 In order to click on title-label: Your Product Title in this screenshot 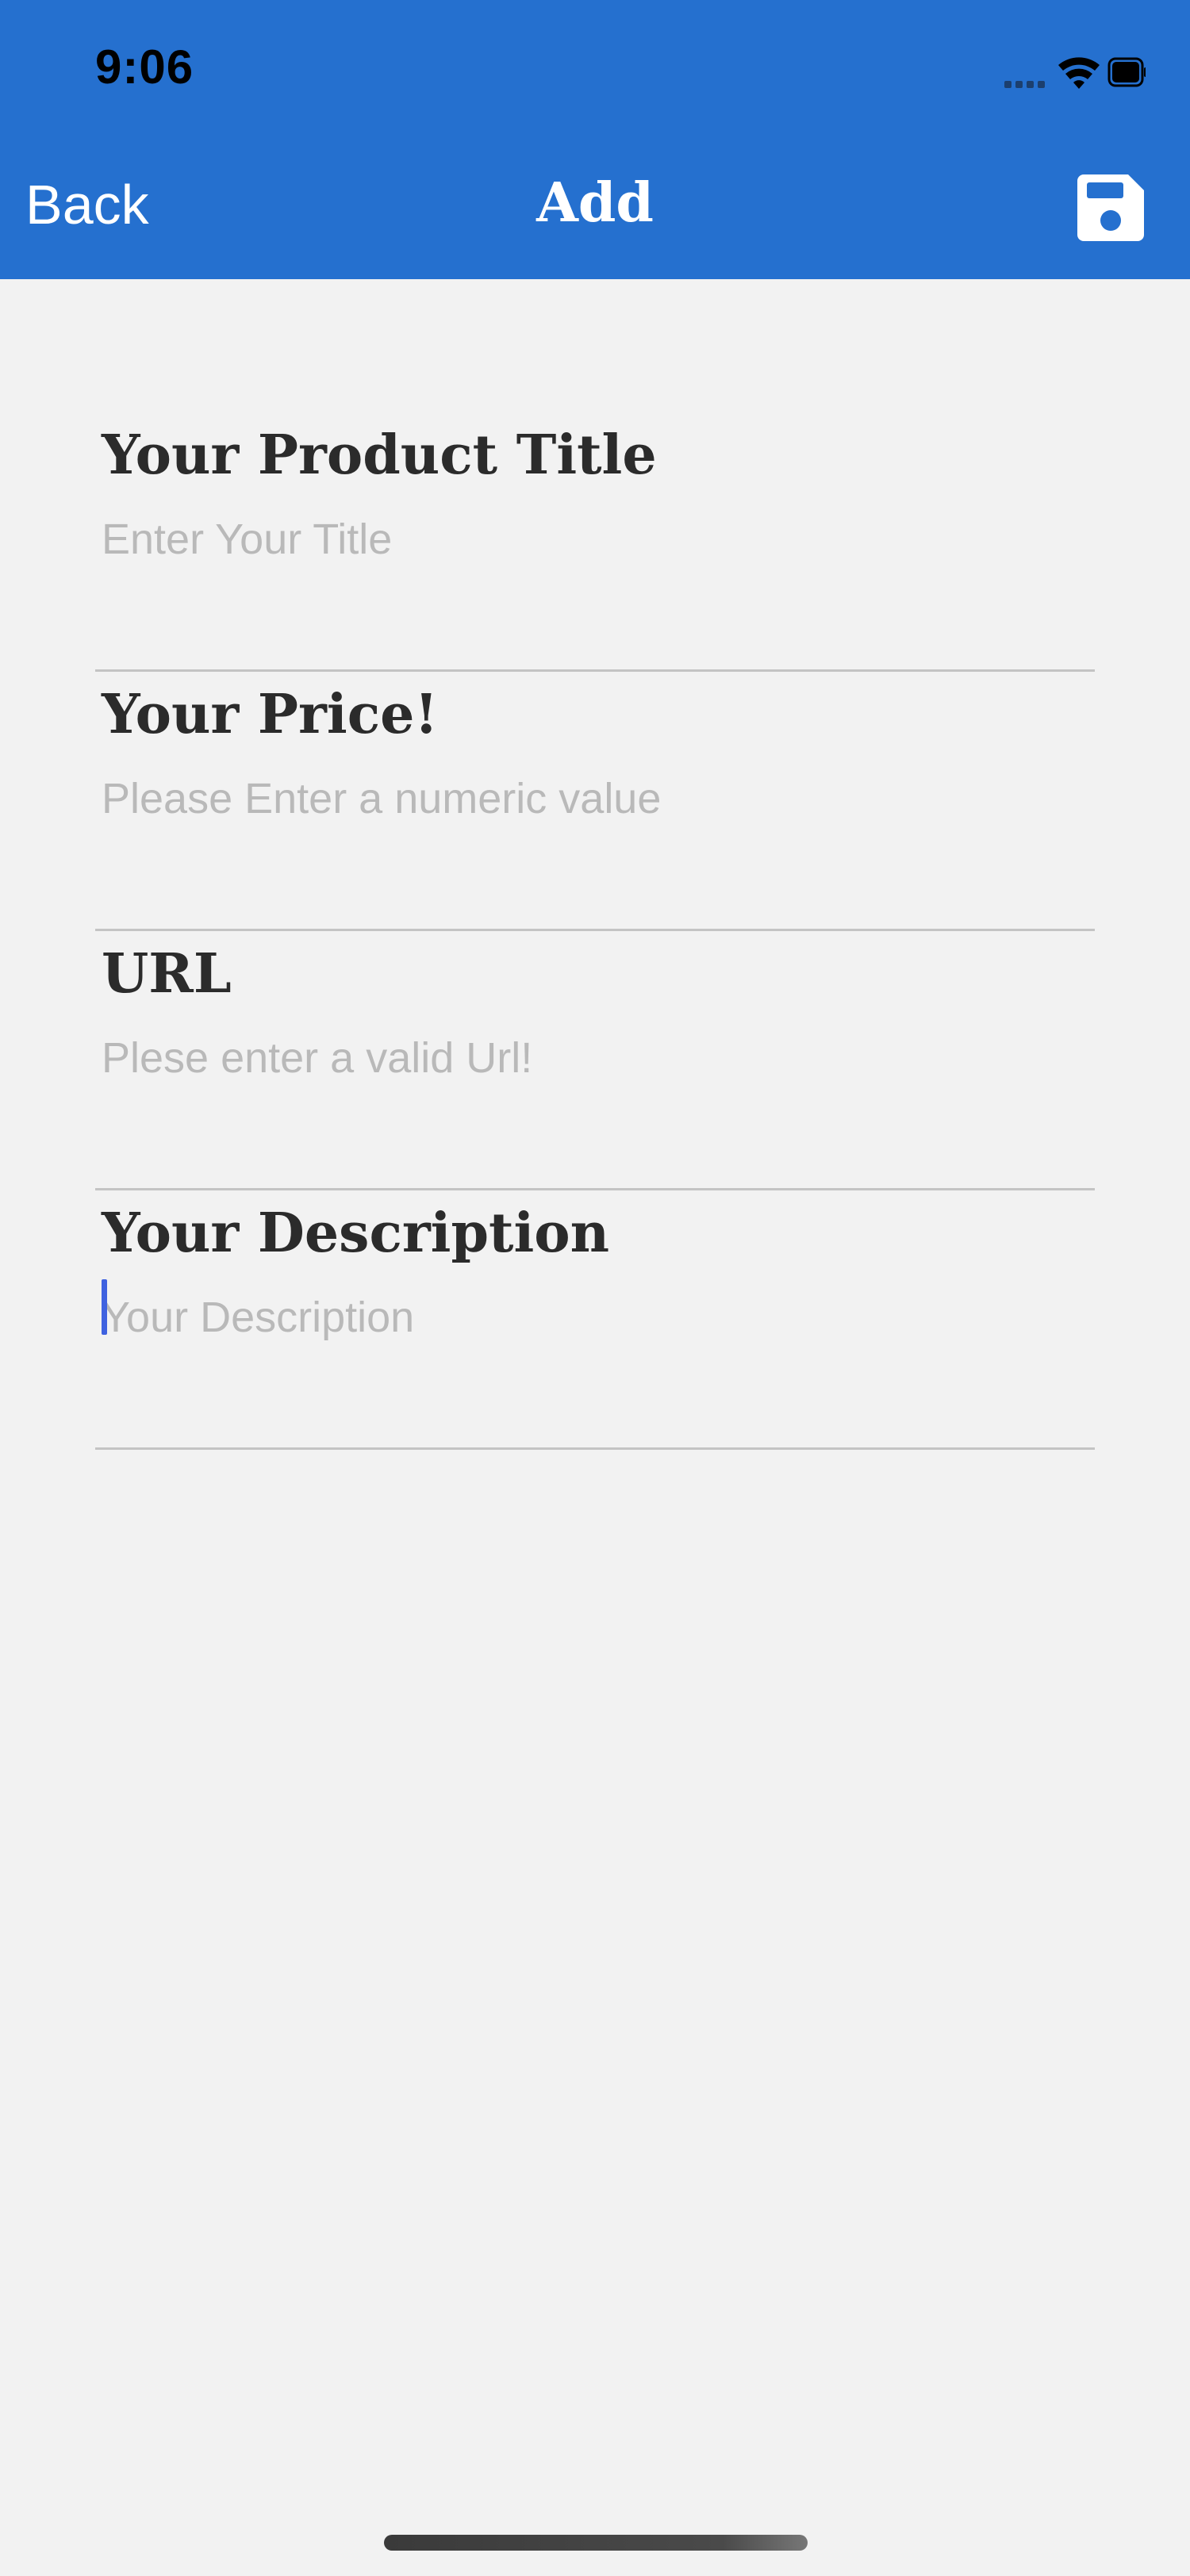, I will do `click(379, 455)`.